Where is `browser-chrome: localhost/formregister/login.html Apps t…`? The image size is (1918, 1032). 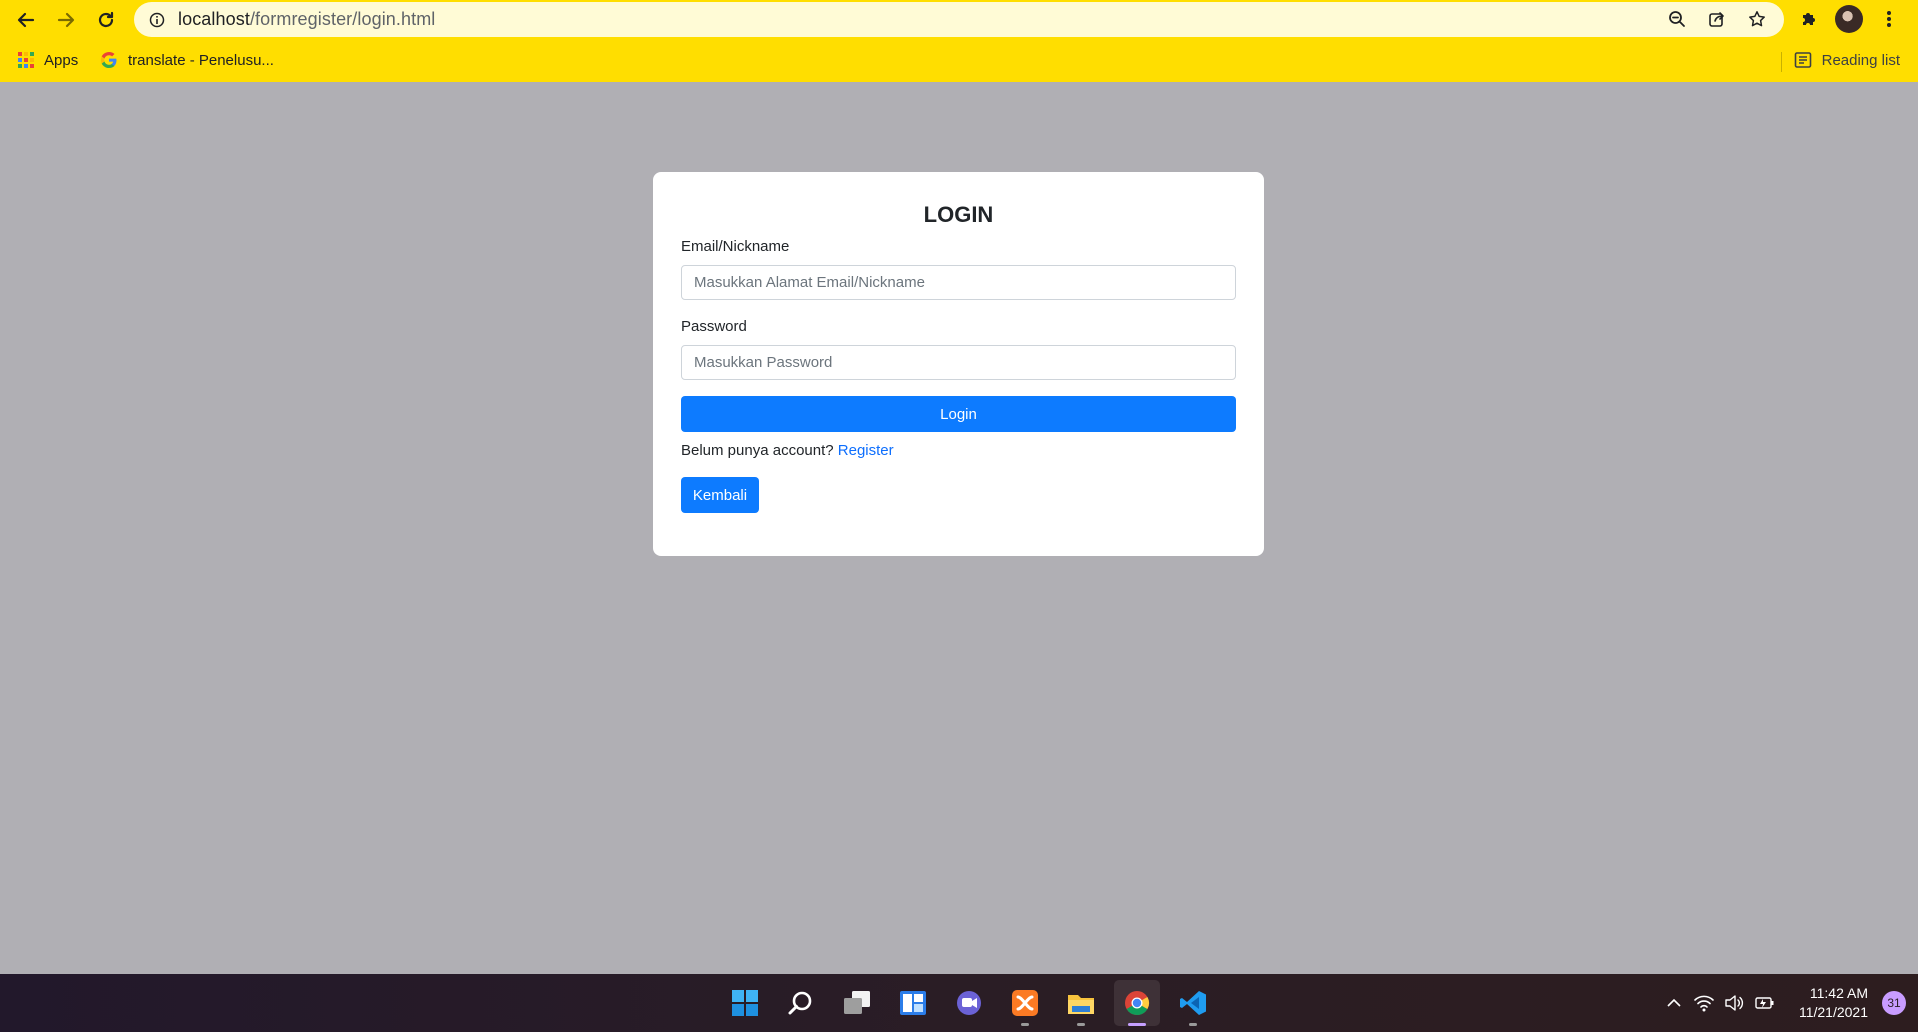
browser-chrome: localhost/formregister/login.html Apps t… is located at coordinates (959, 41).